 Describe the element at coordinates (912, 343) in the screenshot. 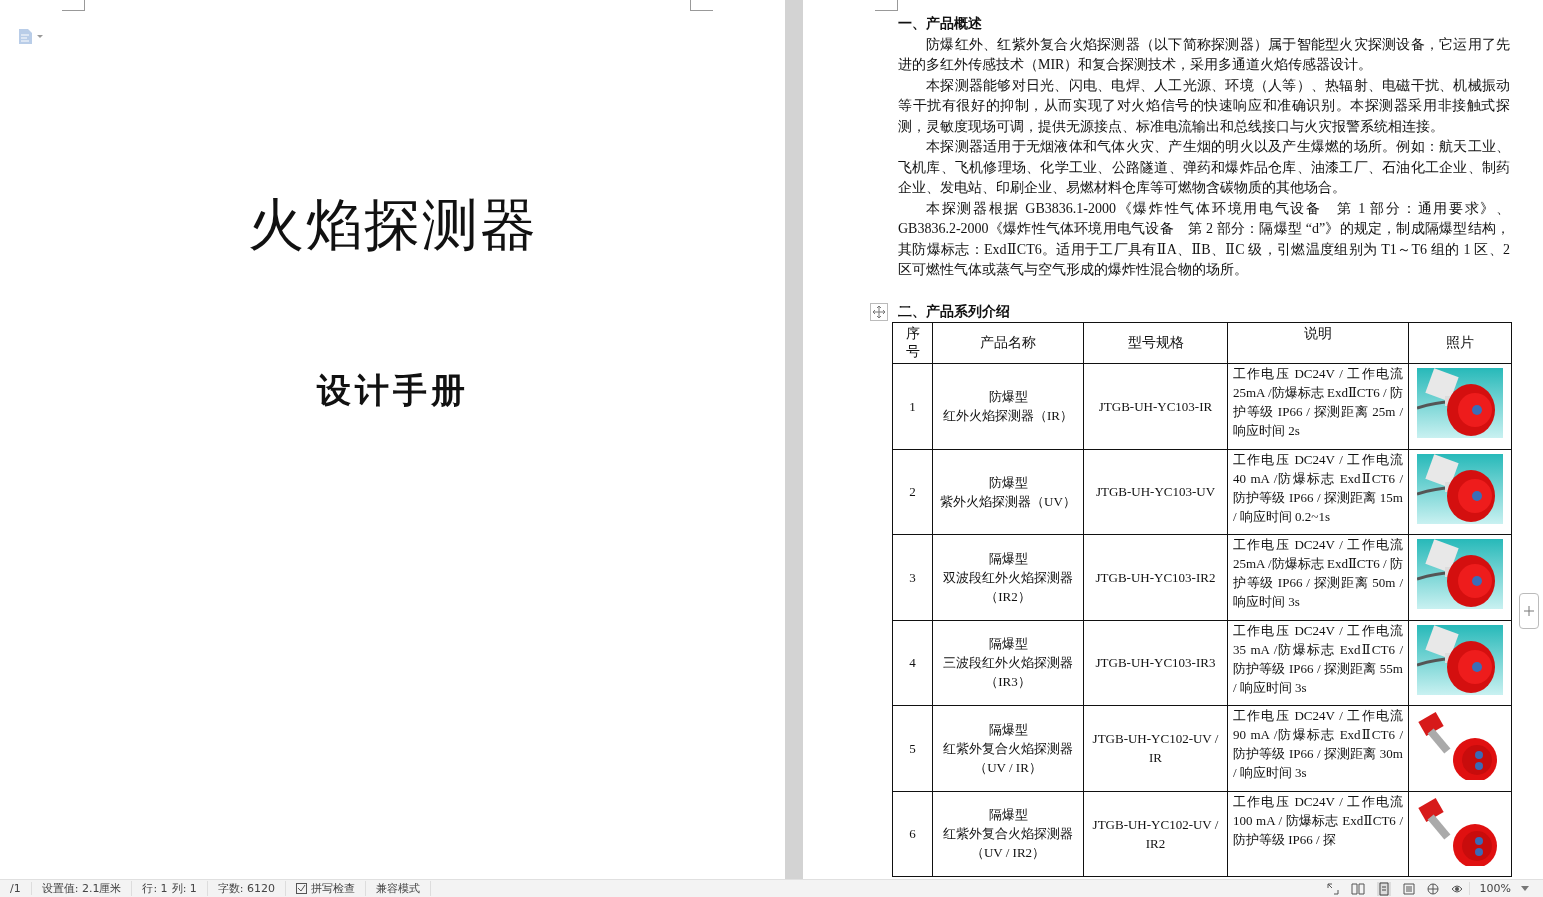

I see `column-header: 序号` at that location.